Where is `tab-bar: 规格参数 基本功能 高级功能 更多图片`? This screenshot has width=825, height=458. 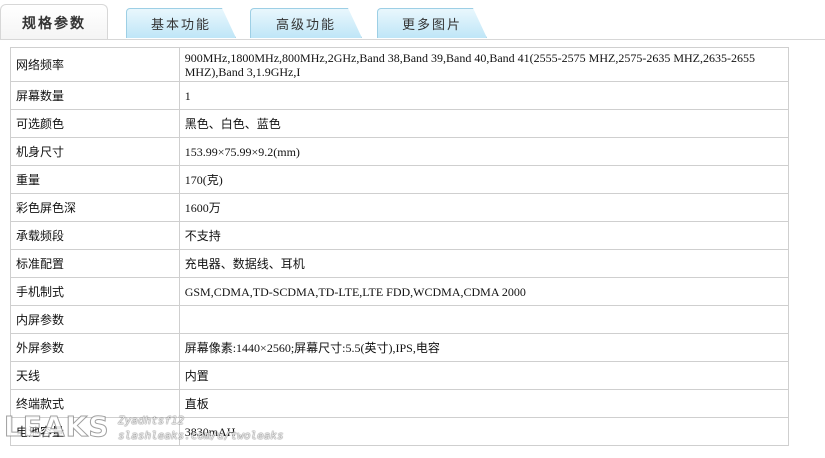 tab-bar: 规格参数 基本功能 高级功能 更多图片 is located at coordinates (412, 20).